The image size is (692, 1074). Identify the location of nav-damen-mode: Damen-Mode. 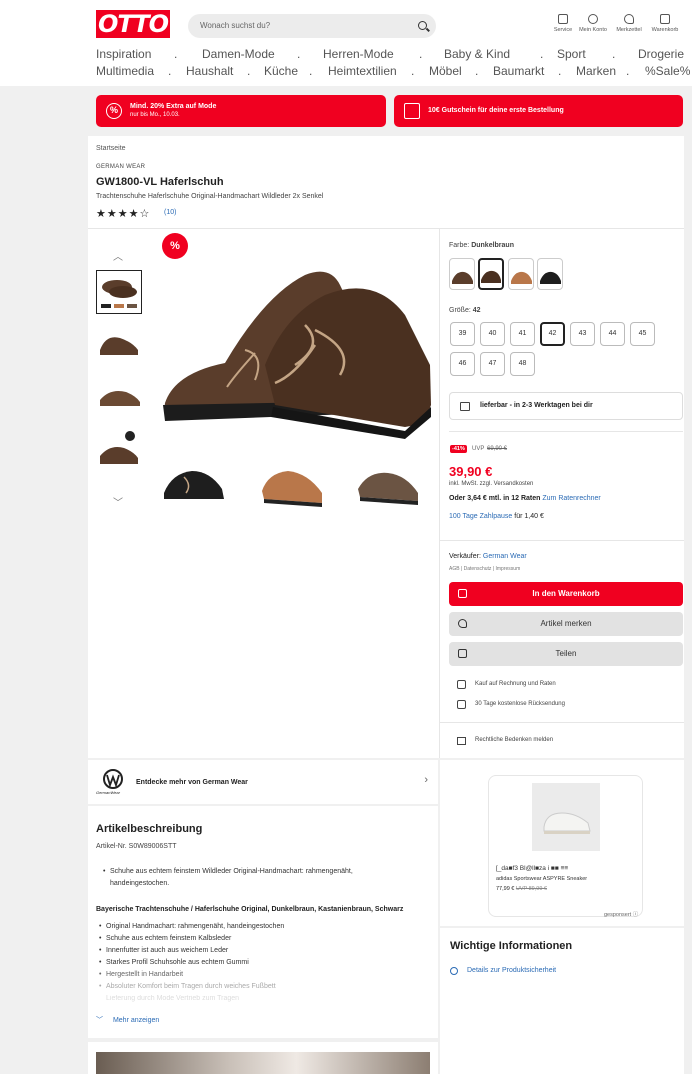
(238, 54).